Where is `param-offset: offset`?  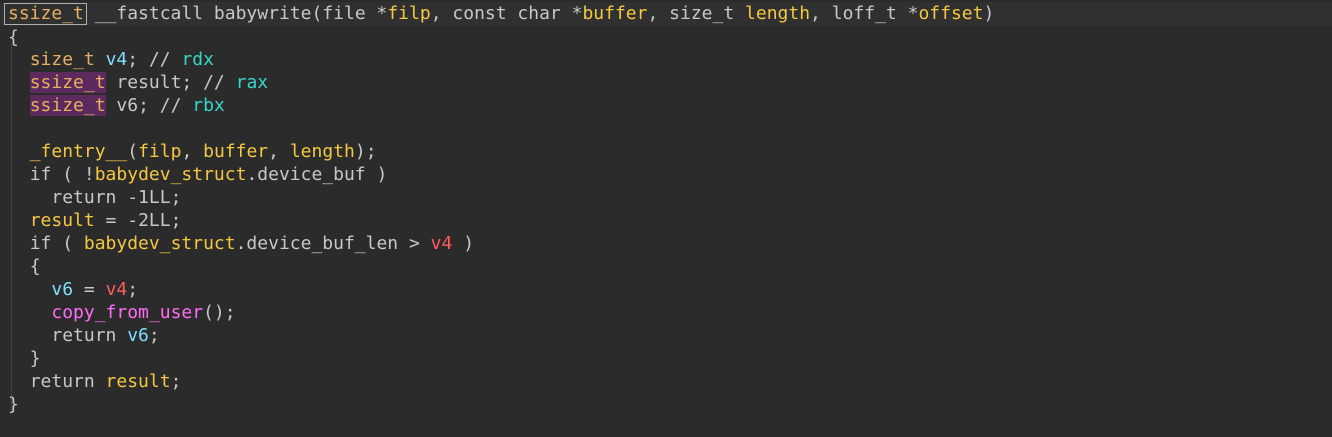
param-offset: offset is located at coordinates (950, 13).